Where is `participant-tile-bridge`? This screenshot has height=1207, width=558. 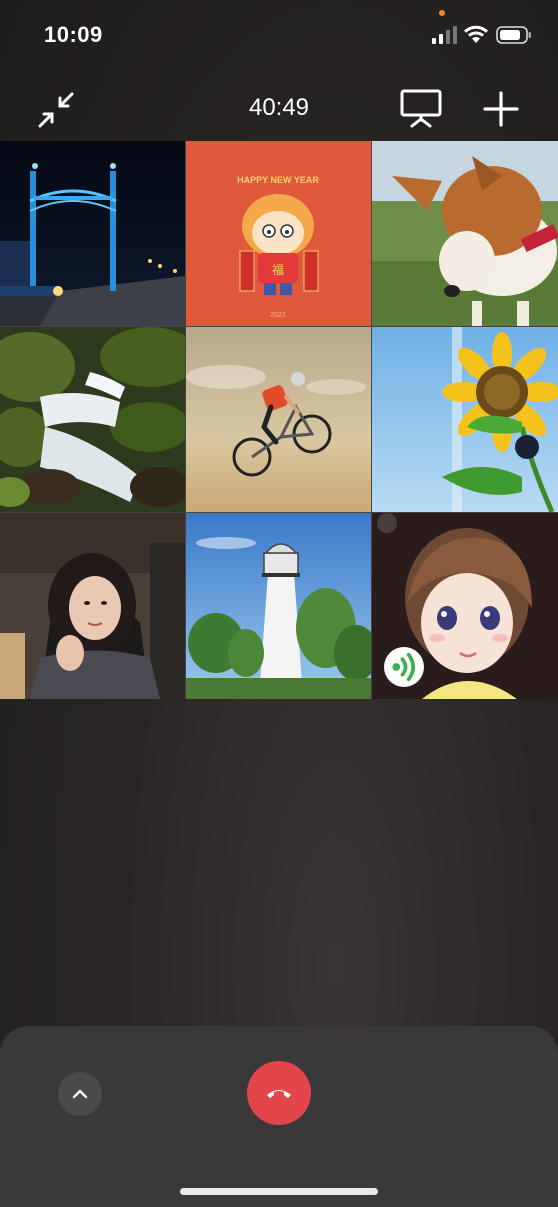 participant-tile-bridge is located at coordinates (92, 233).